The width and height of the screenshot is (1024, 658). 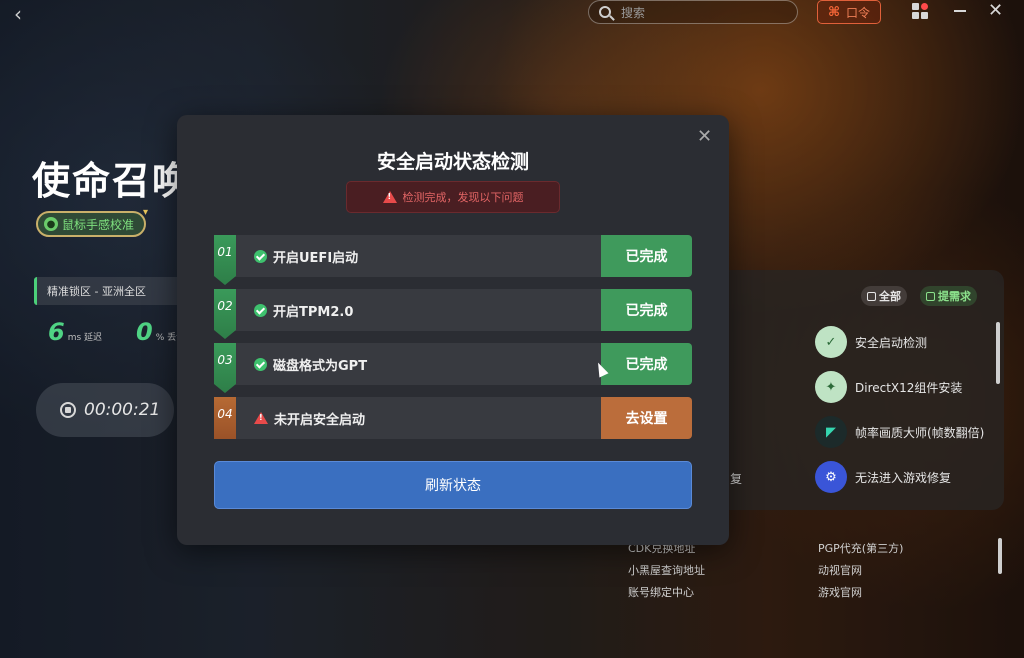 I want to click on link-activision: 动视官网, so click(x=840, y=570).